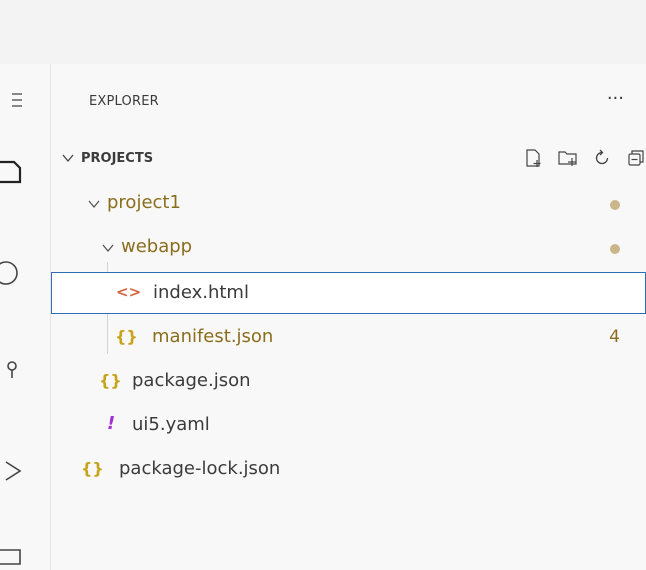 Image resolution: width=646 pixels, height=570 pixels. What do you see at coordinates (129, 292) in the screenshot?
I see `html-file-icon: <>` at bounding box center [129, 292].